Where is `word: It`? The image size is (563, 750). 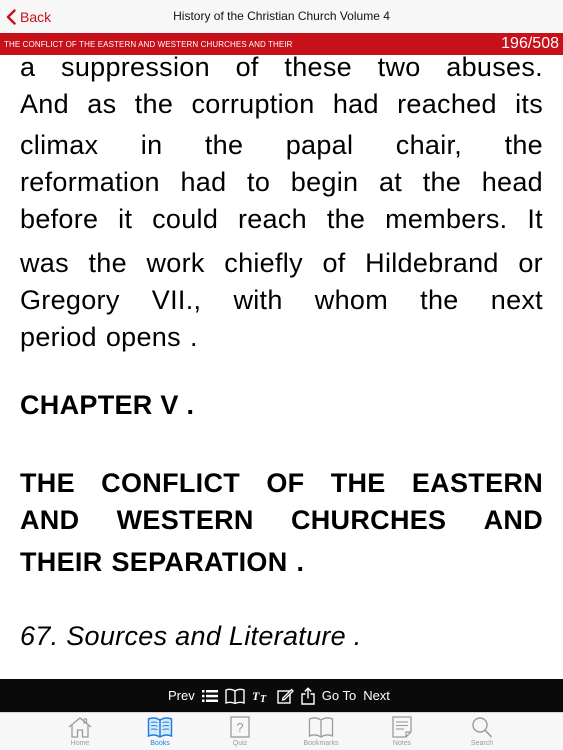 word: It is located at coordinates (535, 219).